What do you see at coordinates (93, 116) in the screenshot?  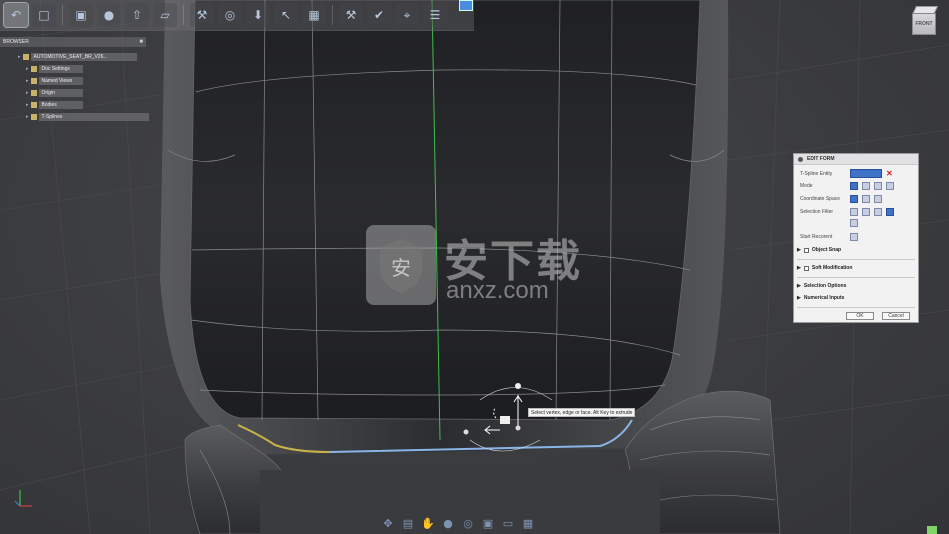 I see `tree-item-label: T-Splines` at bounding box center [93, 116].